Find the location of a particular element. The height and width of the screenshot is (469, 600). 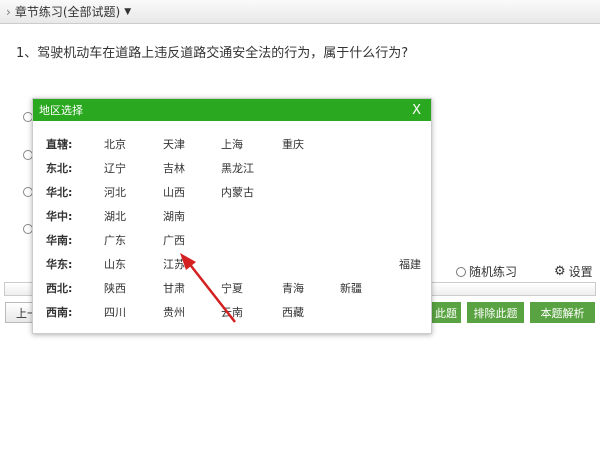

annotation-arrow is located at coordinates (208, 288).